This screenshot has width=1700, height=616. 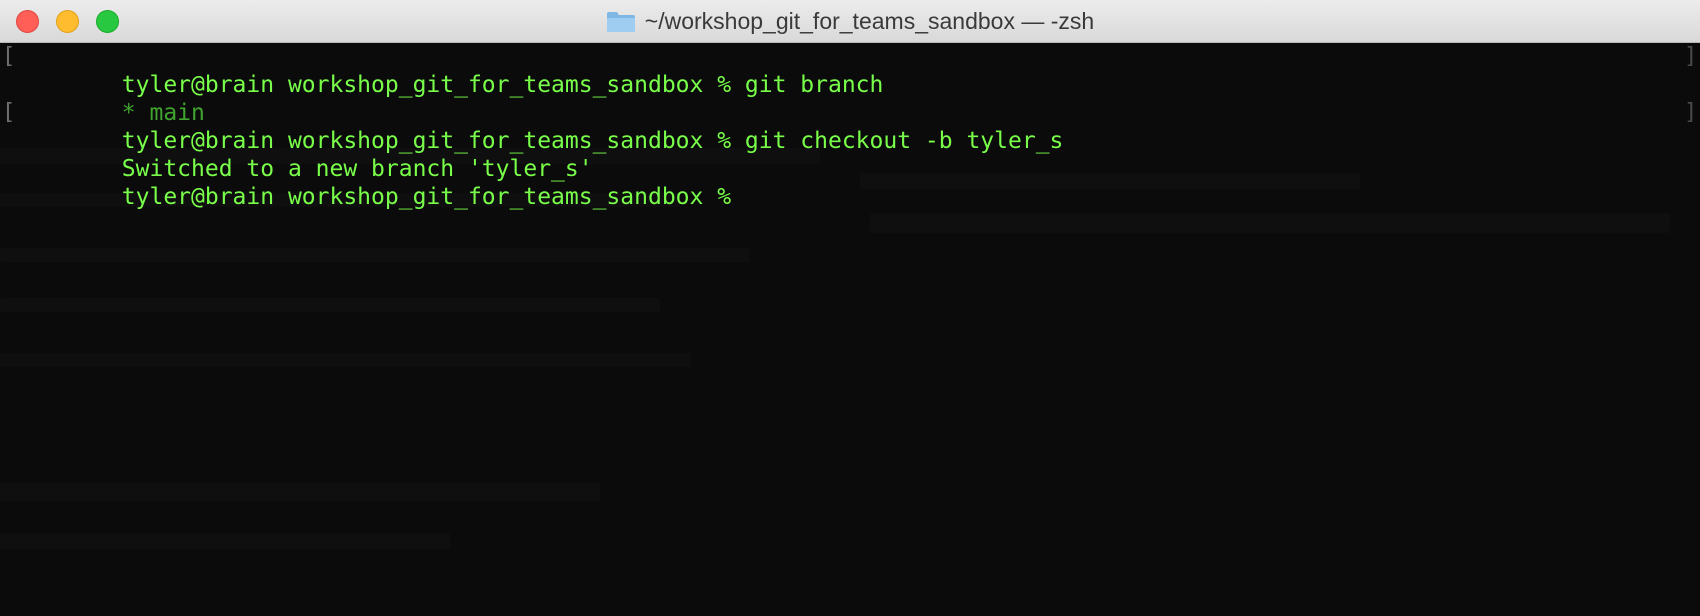 I want to click on terminal-line: Switched to a new branch 'tyler_s', so click(x=855, y=154).